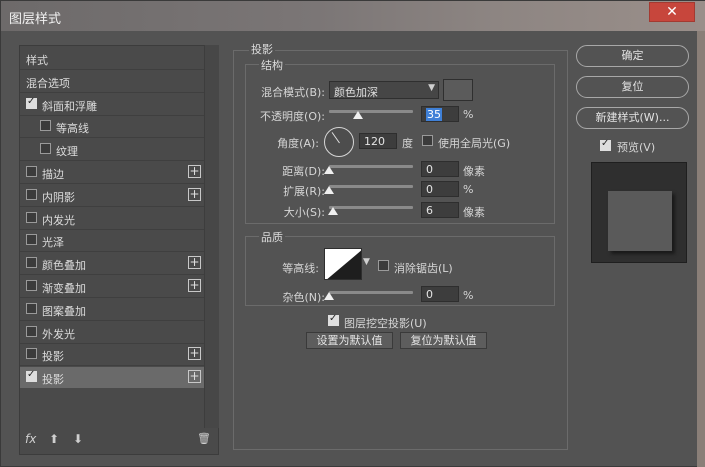 Image resolution: width=705 pixels, height=467 pixels. Describe the element at coordinates (358, 115) in the screenshot. I see `opacity-slider-thumb` at that location.